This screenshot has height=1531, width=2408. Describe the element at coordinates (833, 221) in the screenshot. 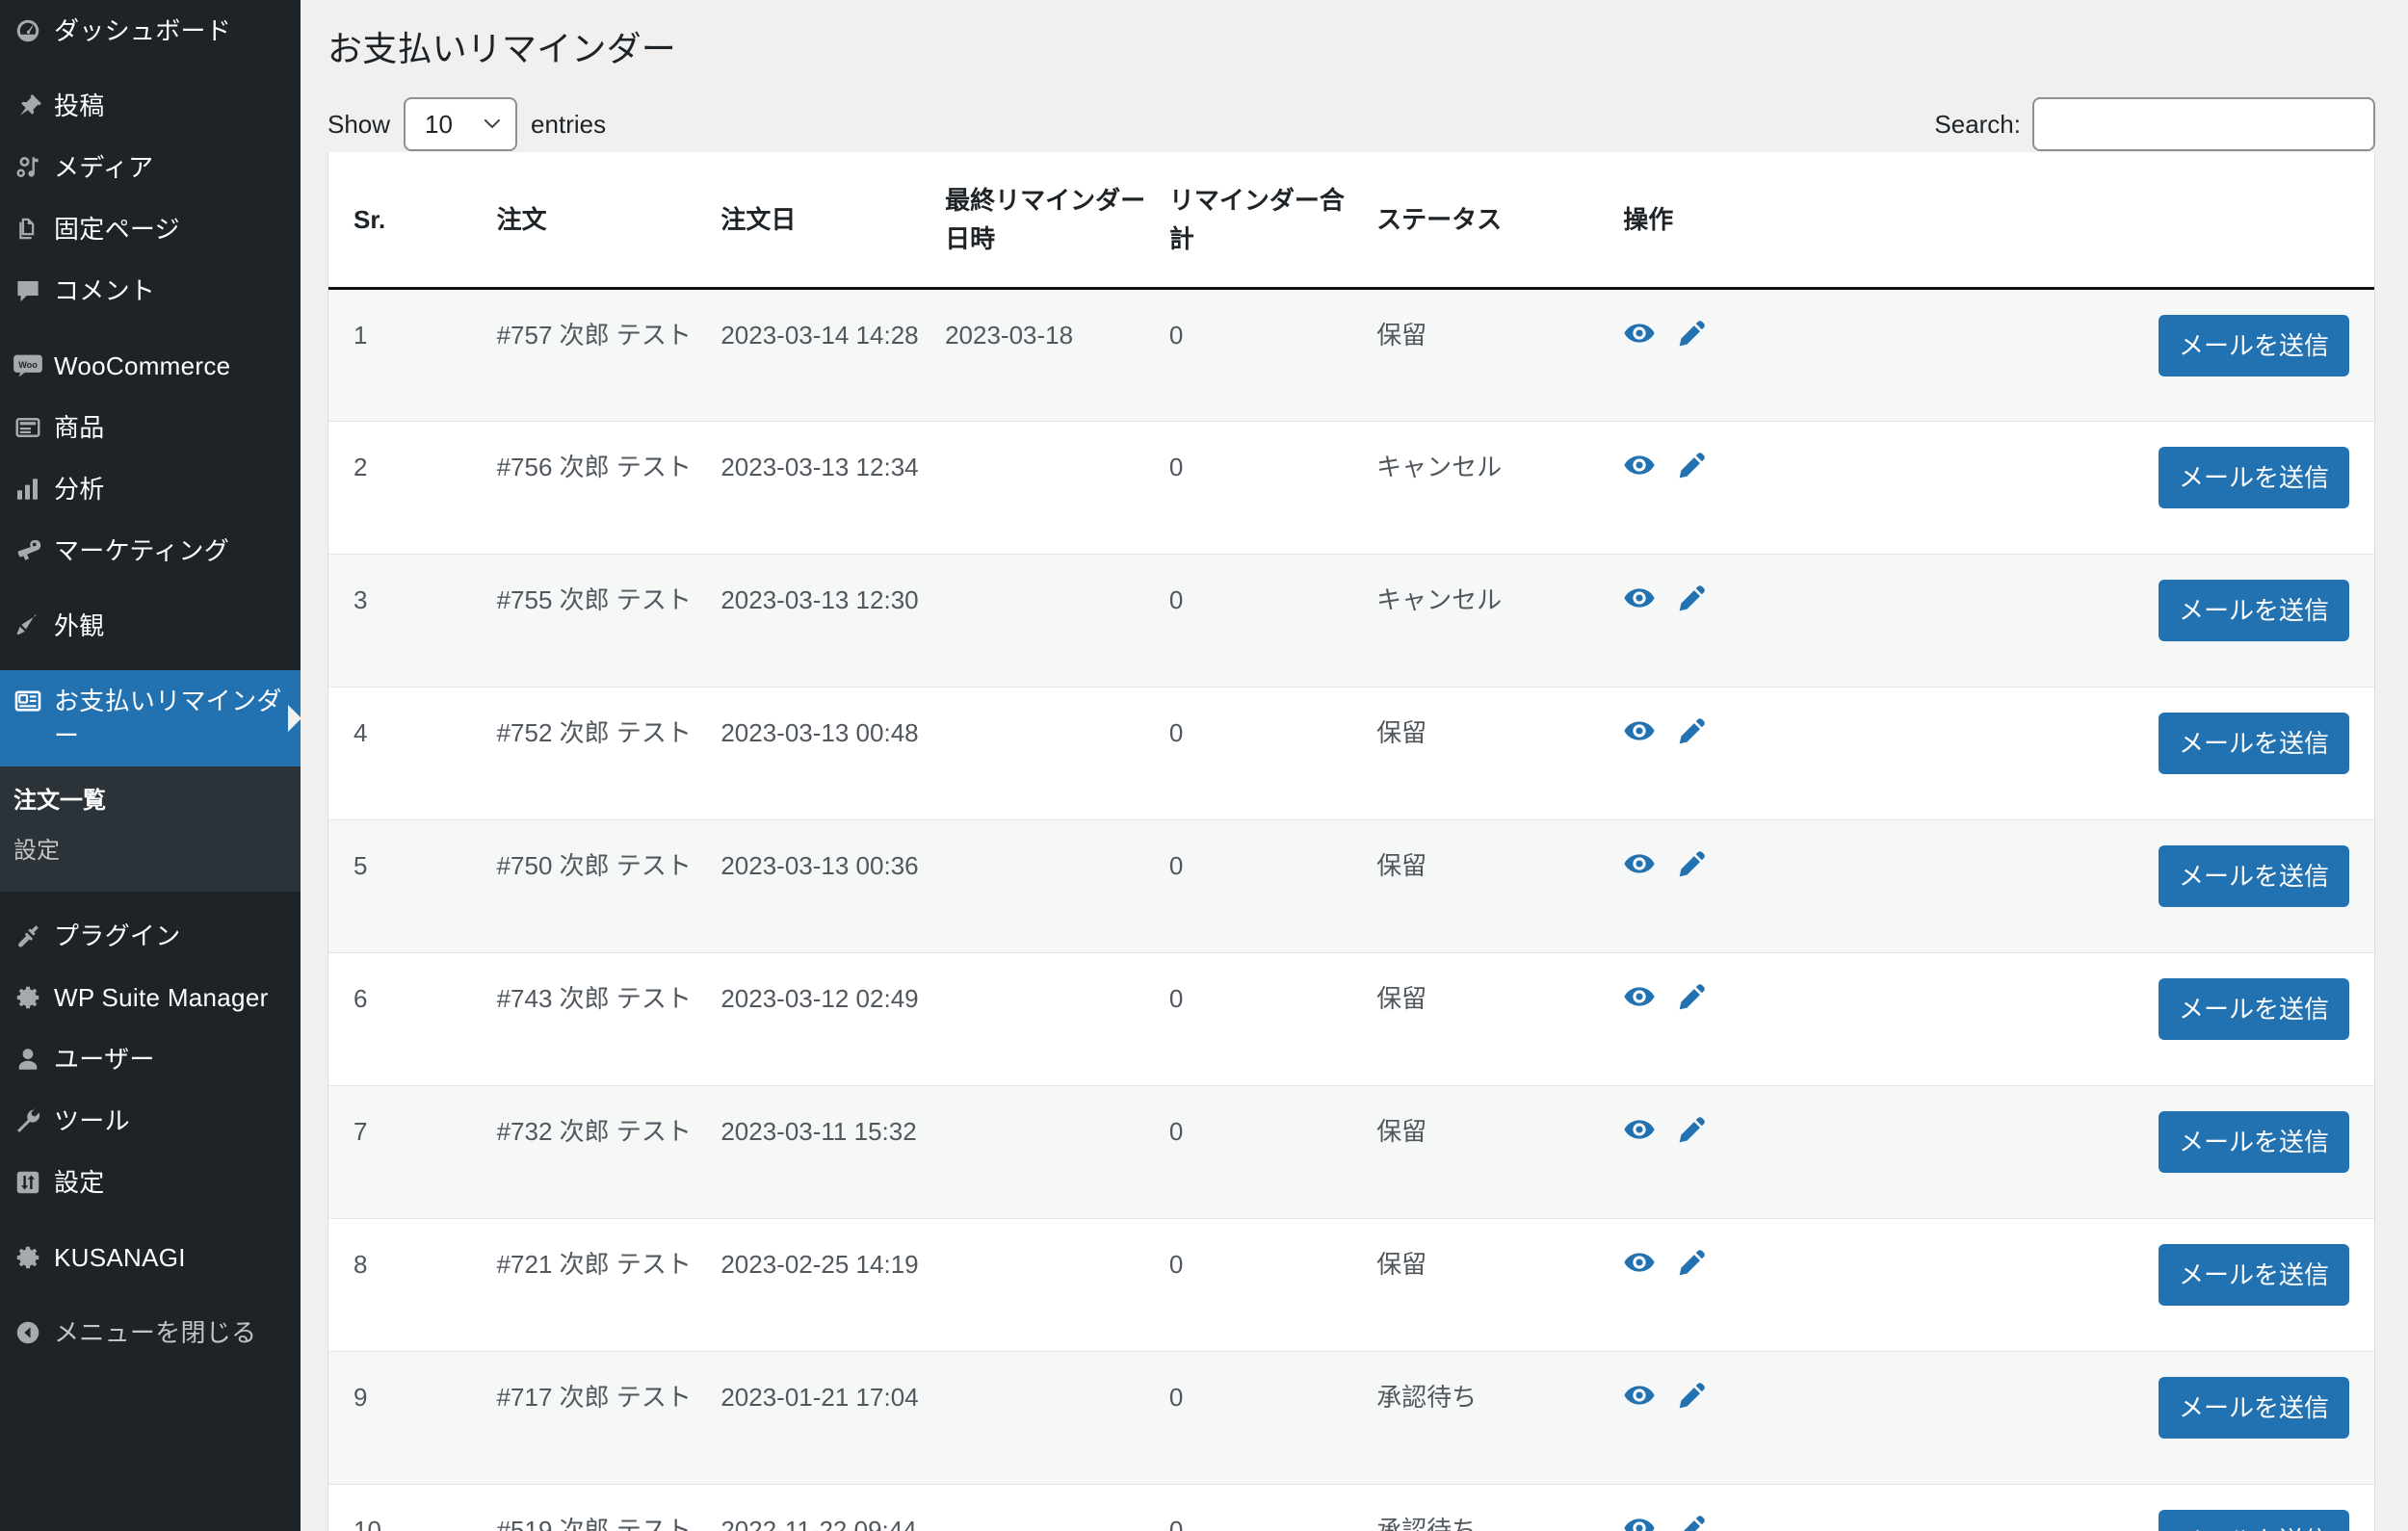

I see `col-header-order-date: 注文日` at that location.